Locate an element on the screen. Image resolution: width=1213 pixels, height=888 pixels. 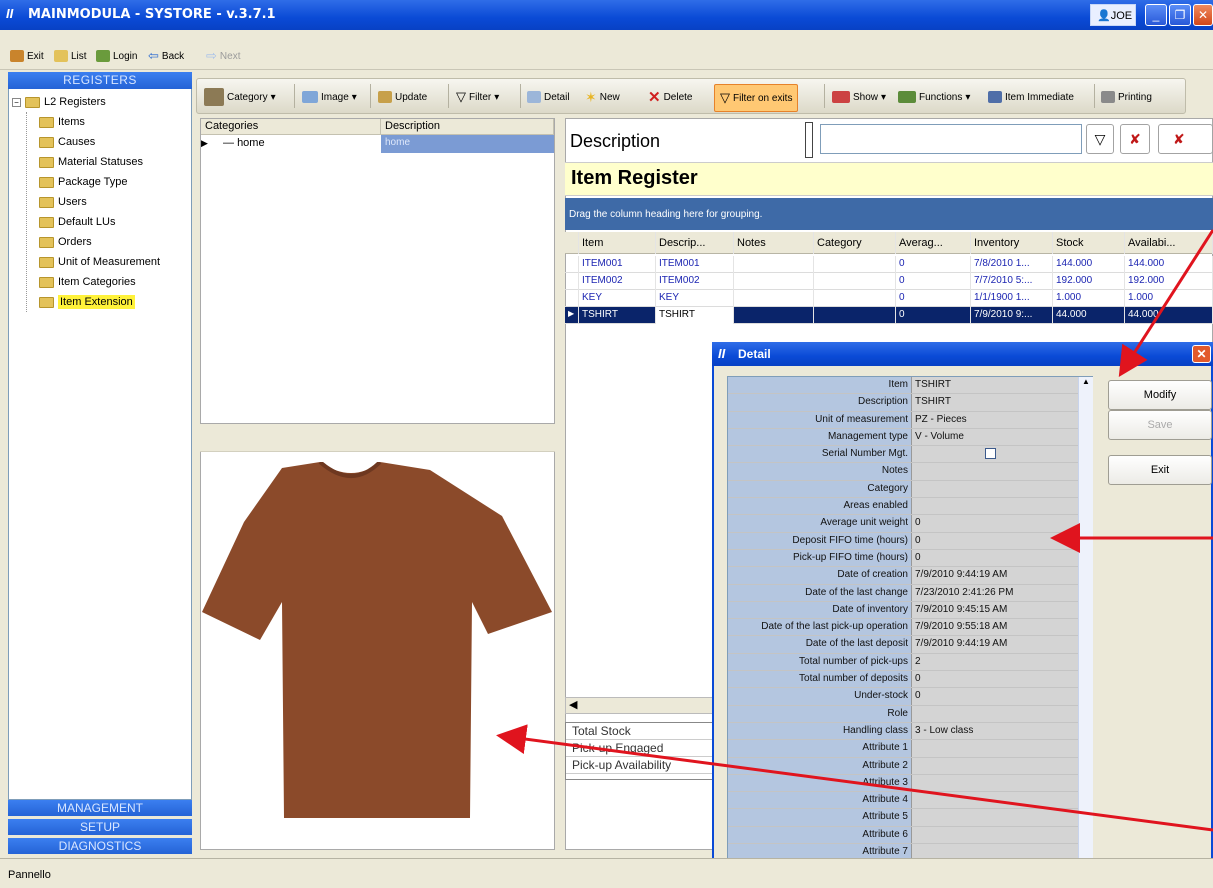
arrow-to-detail-title is located at coordinates (1165, 303).